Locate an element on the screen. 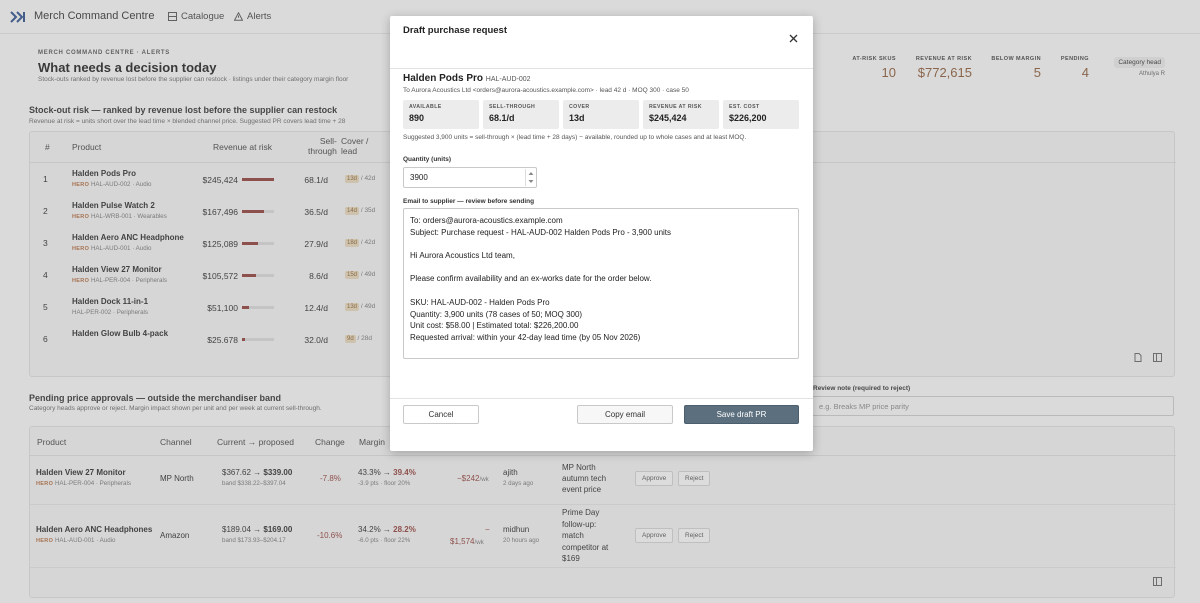  card-est-cost: EST. COST $226,200 is located at coordinates (761, 114).